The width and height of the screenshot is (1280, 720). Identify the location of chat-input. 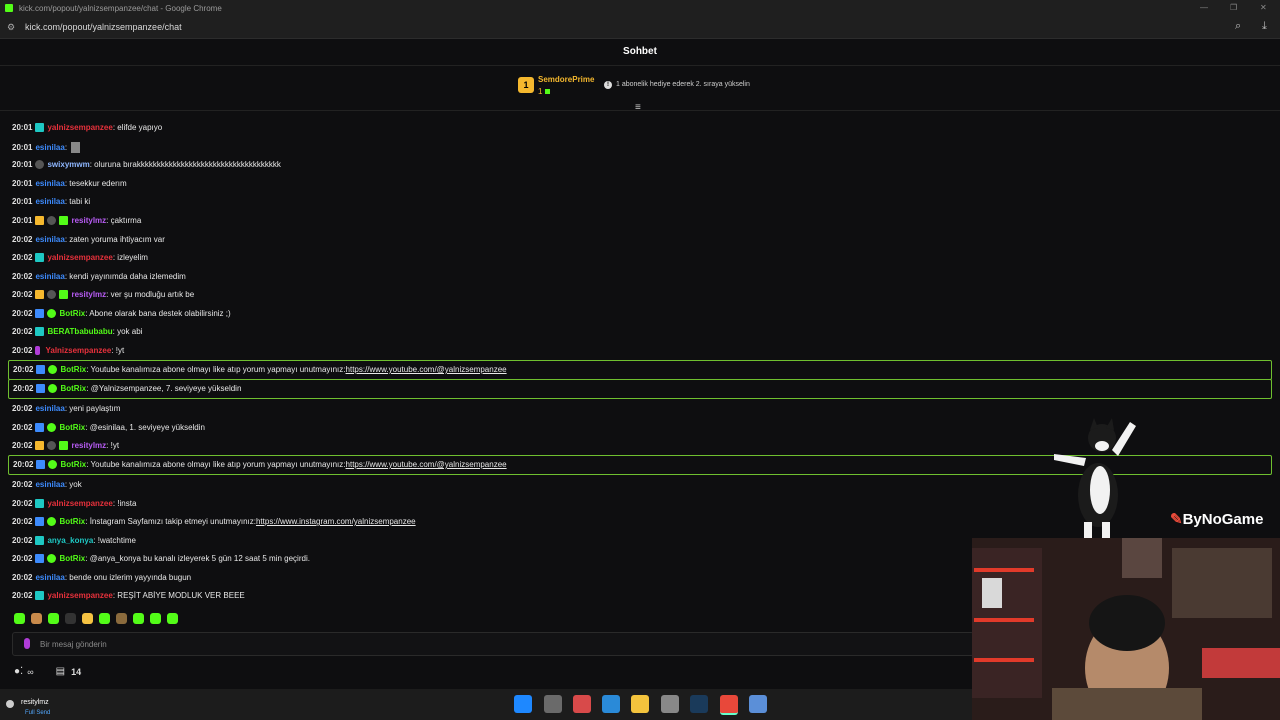
(240, 644).